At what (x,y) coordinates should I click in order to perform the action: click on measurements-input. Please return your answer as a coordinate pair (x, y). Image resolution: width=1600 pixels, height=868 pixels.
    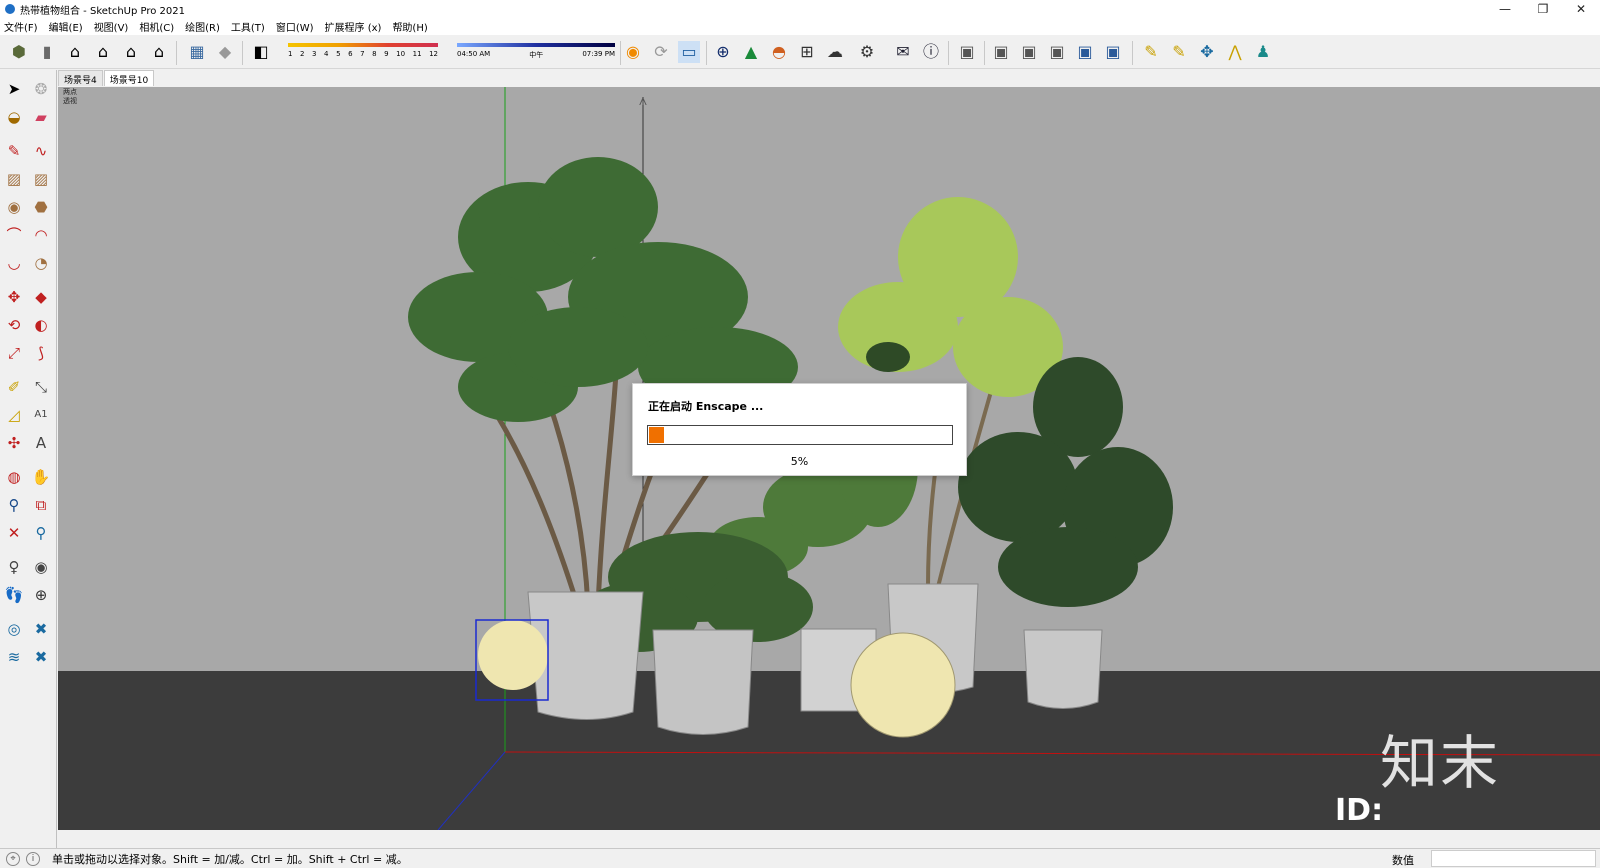
    Looking at the image, I should click on (1513, 858).